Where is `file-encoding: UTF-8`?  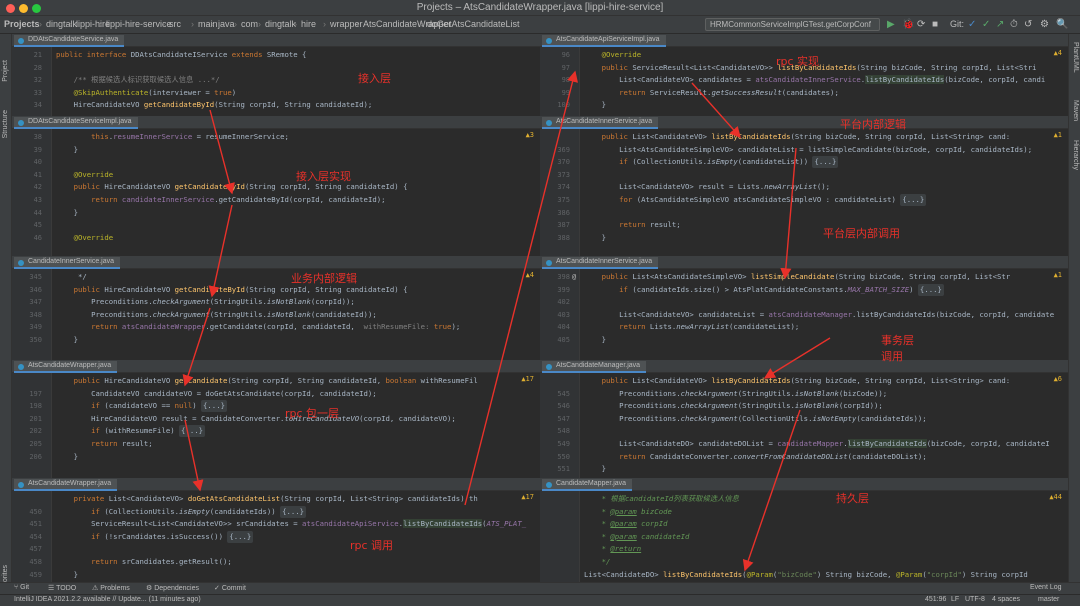
file-encoding: UTF-8 is located at coordinates (975, 599).